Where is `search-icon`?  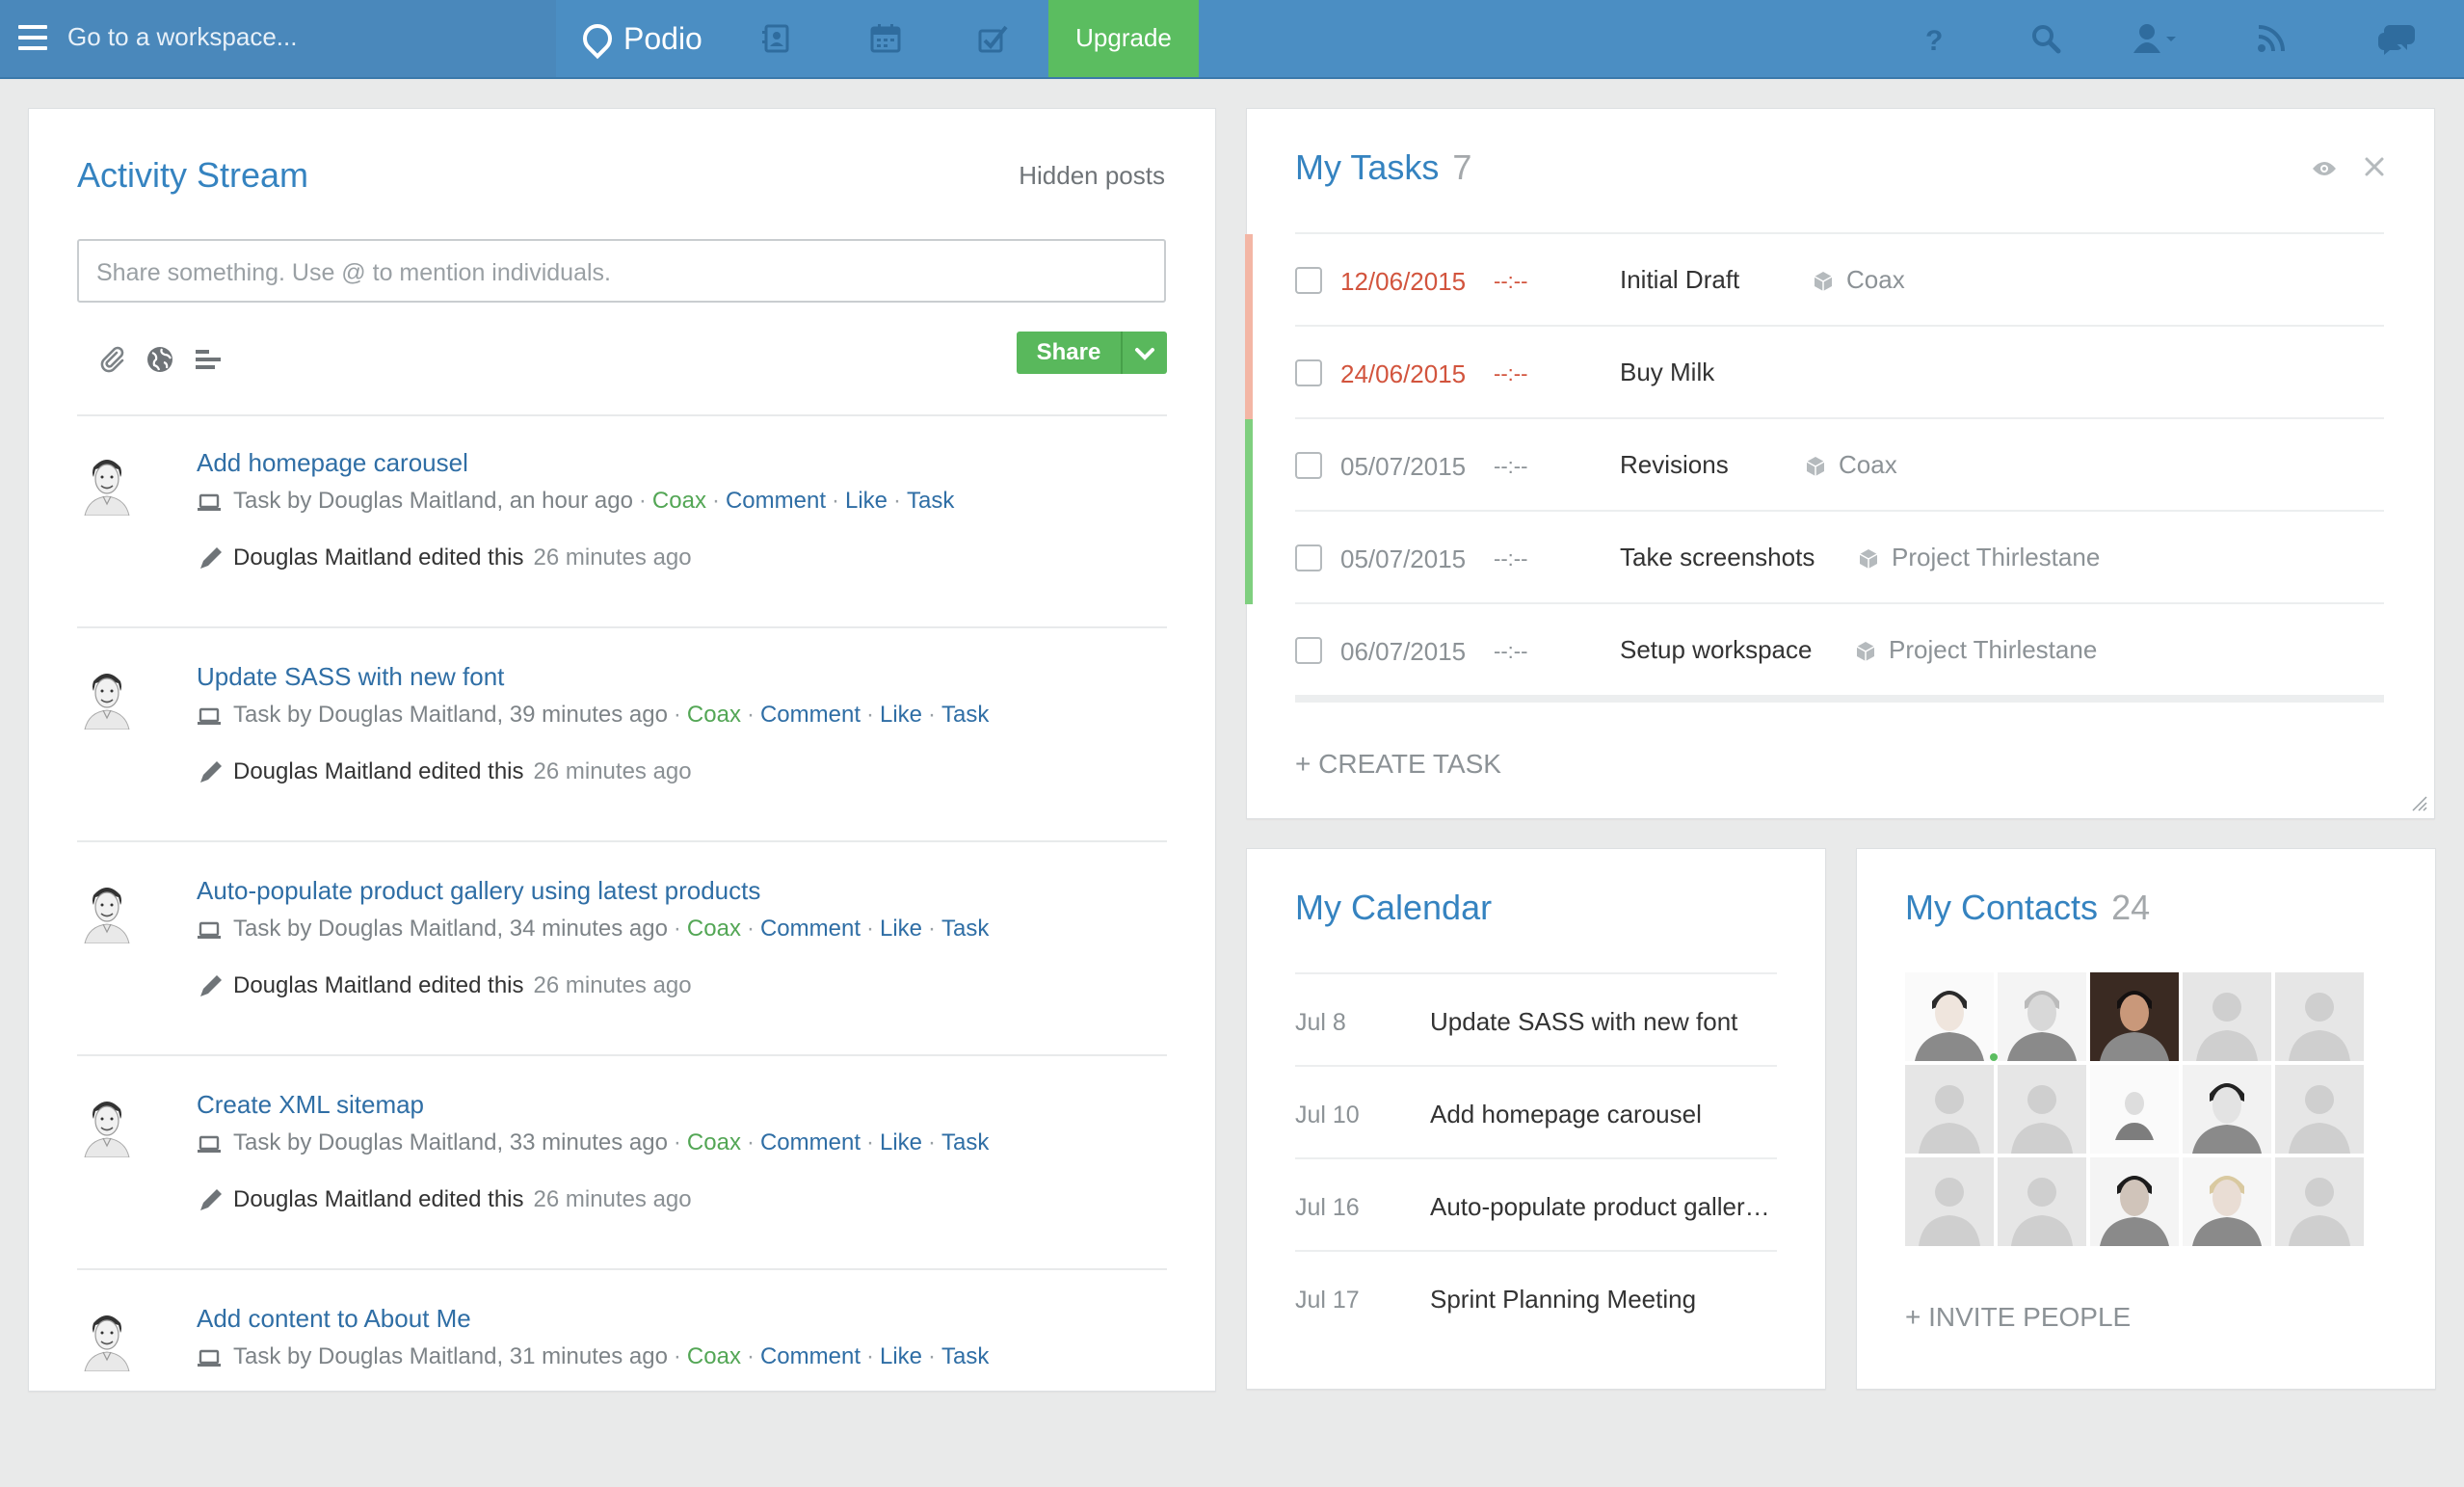 search-icon is located at coordinates (2045, 38).